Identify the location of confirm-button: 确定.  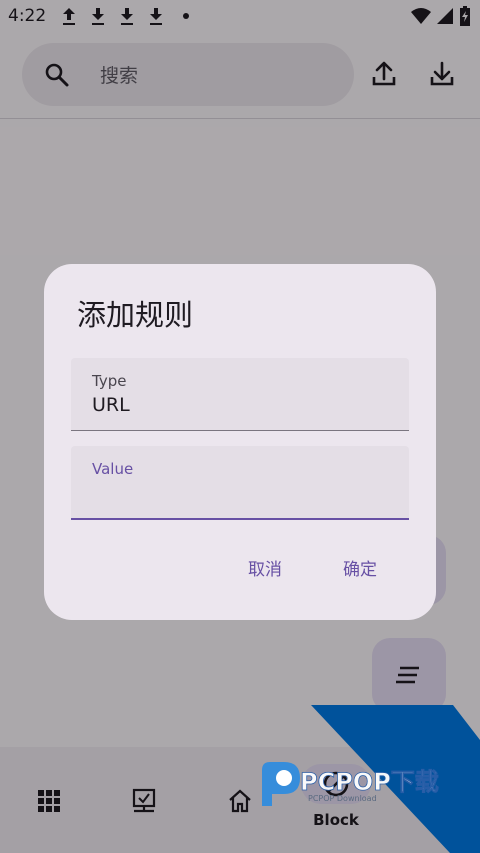
(360, 570).